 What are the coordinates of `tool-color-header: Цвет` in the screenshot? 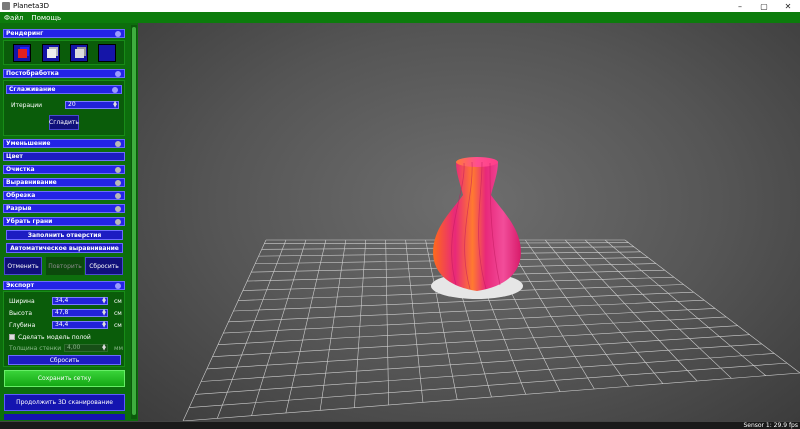 It's located at (64, 156).